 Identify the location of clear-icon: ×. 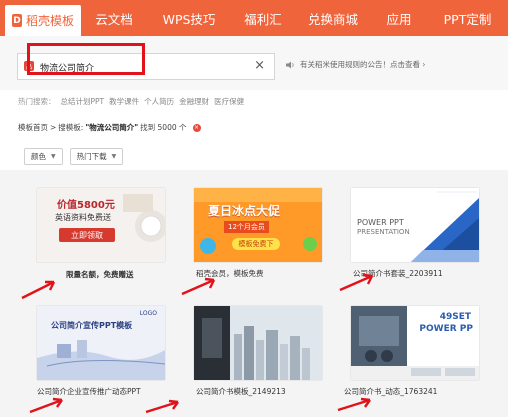
(259, 65).